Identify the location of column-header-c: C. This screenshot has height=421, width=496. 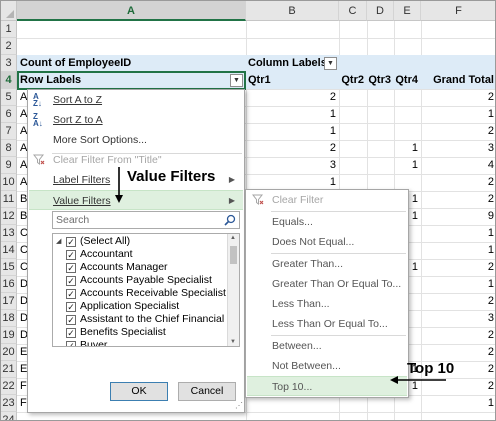
(353, 11).